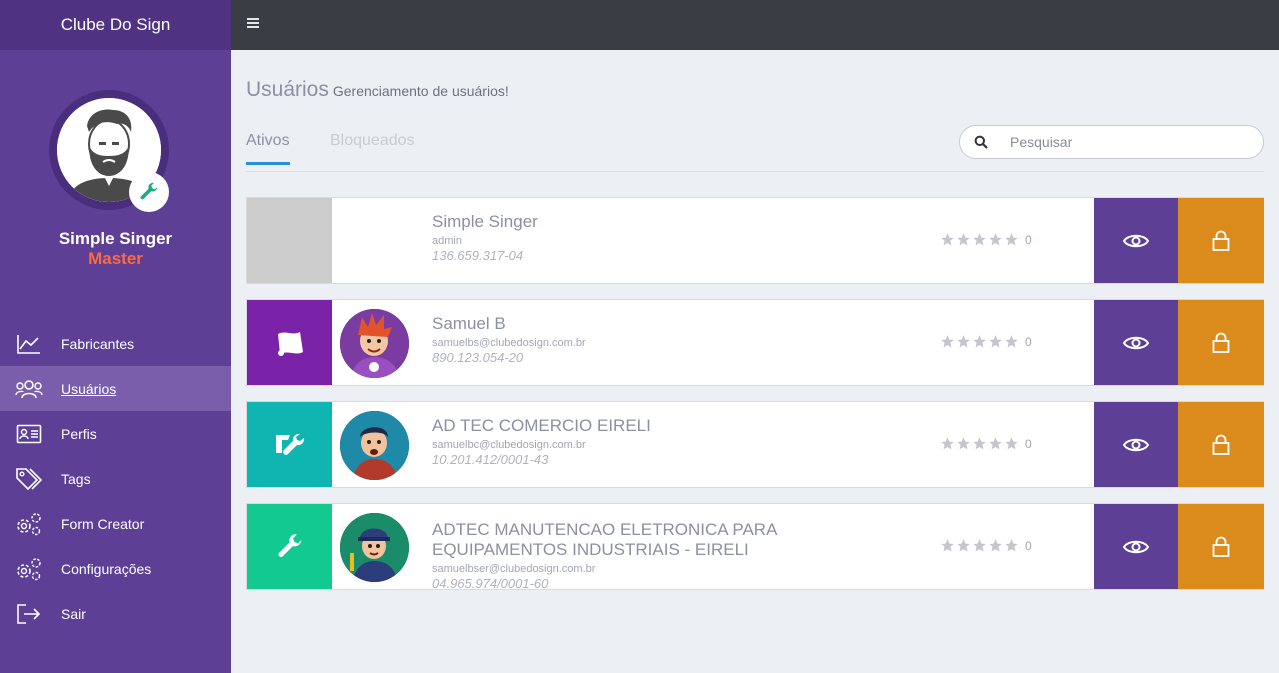  I want to click on edit-badge, so click(149, 192).